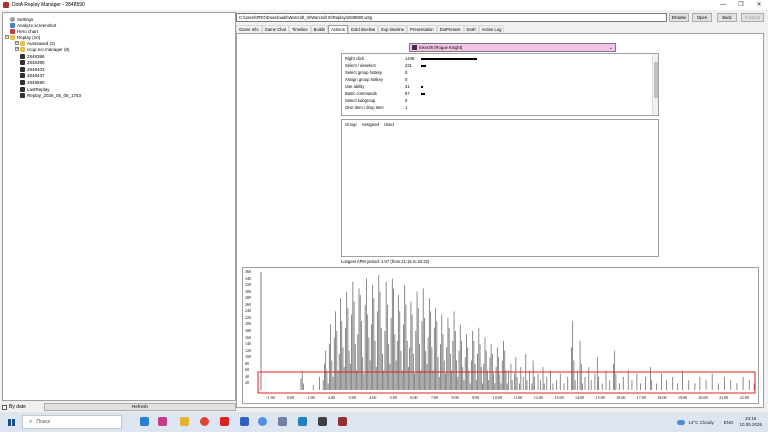  I want to click on tab-timeline: Timeline, so click(299, 29).